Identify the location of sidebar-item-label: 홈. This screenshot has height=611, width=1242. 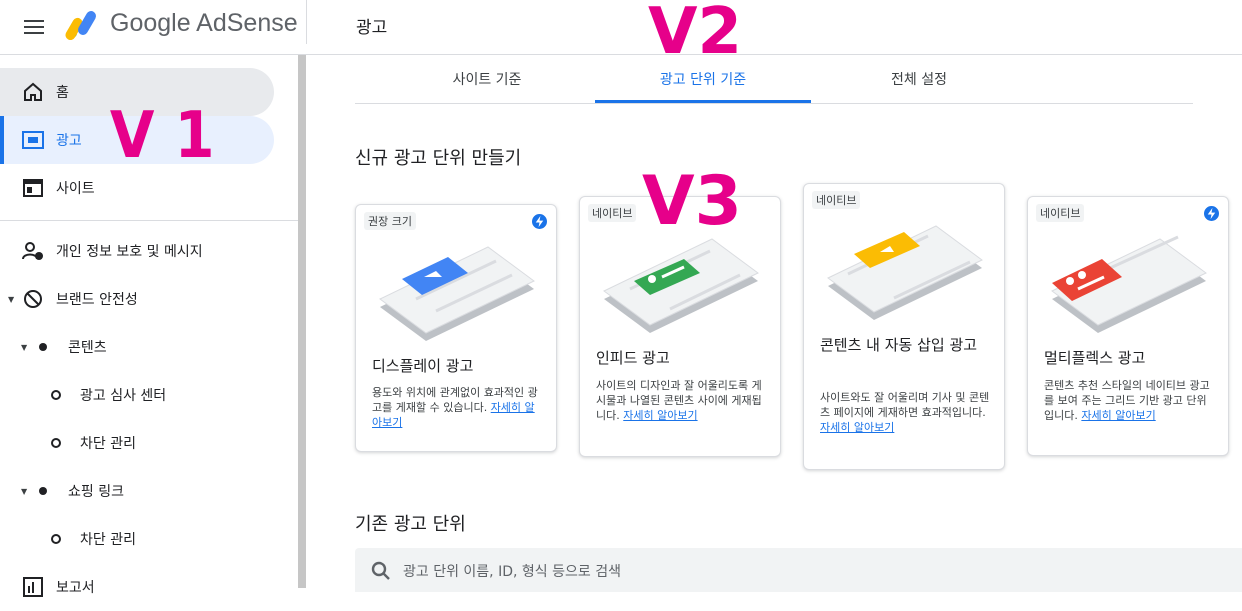
(62, 93).